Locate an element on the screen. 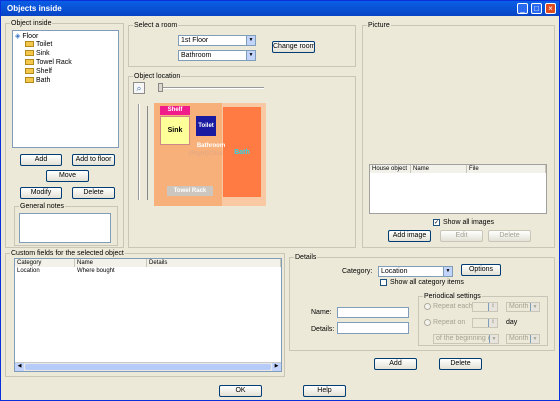  object-inside-label: Object inside is located at coordinates (31, 23).